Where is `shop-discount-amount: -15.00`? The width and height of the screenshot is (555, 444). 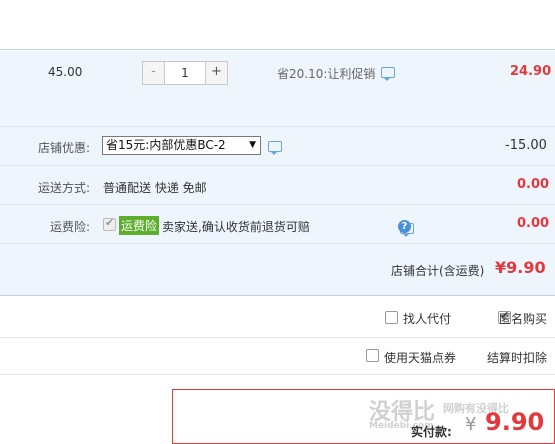
shop-discount-amount: -15.00 is located at coordinates (526, 145).